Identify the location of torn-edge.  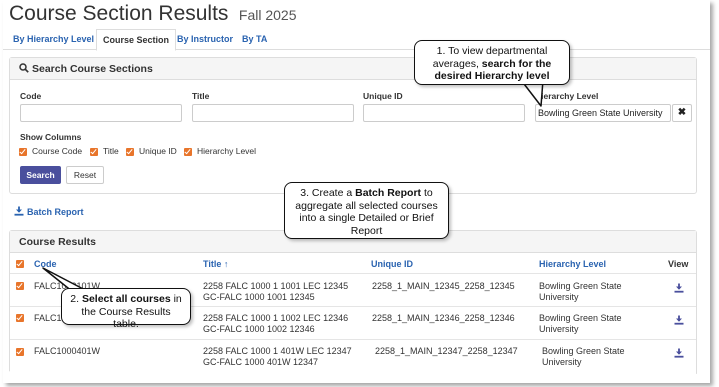
(356, 376).